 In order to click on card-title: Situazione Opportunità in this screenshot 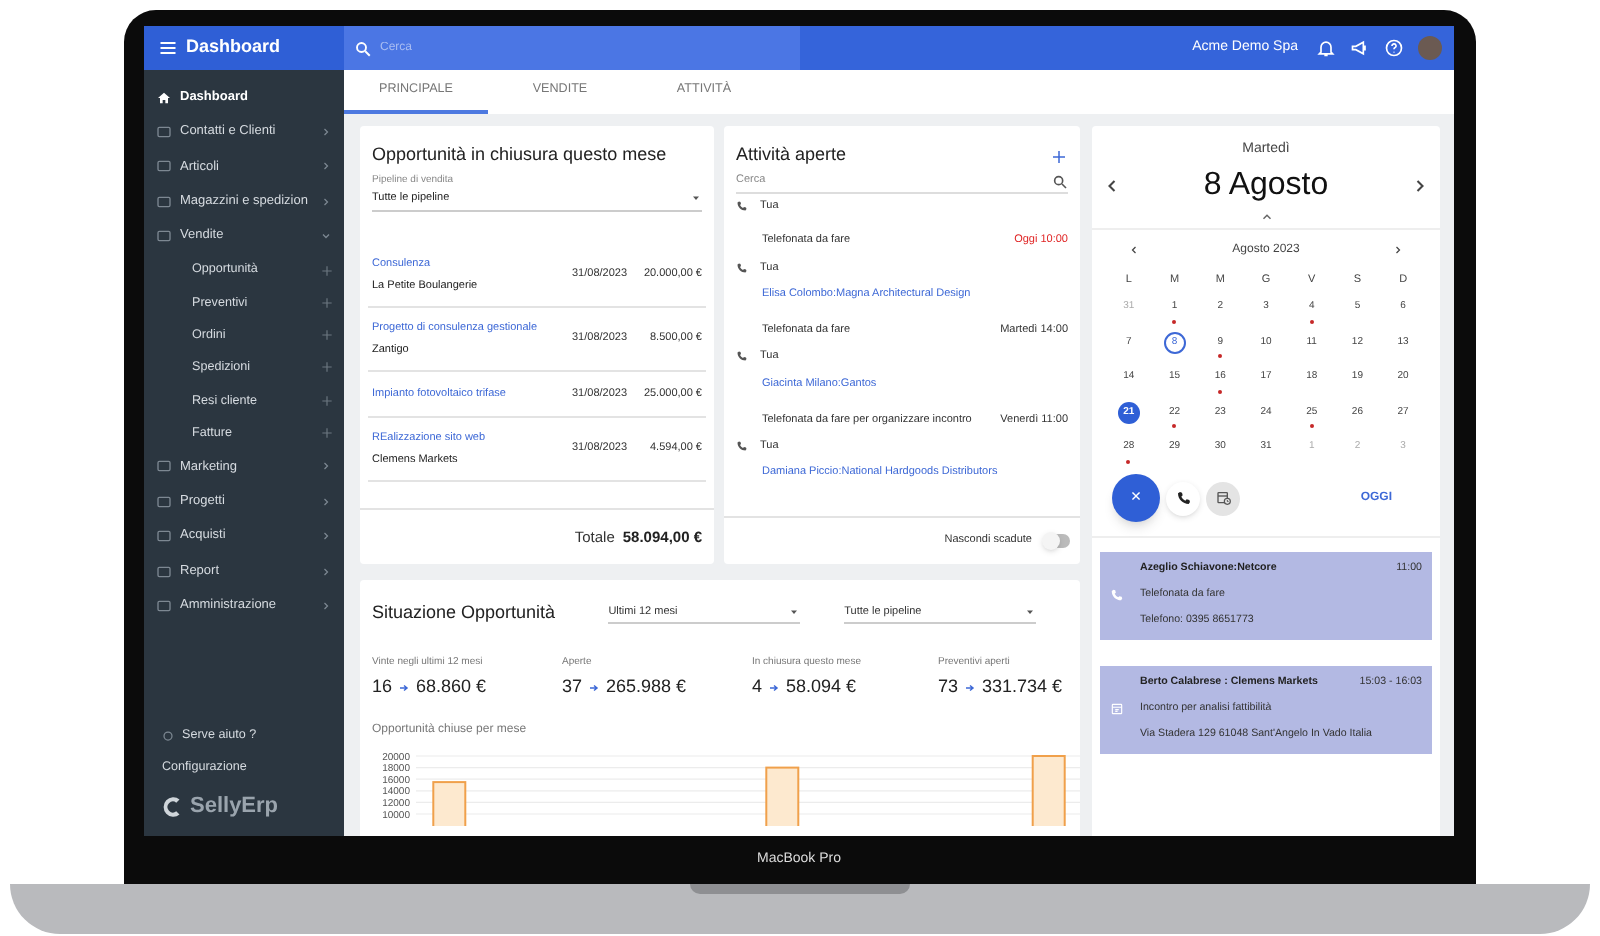, I will do `click(465, 613)`.